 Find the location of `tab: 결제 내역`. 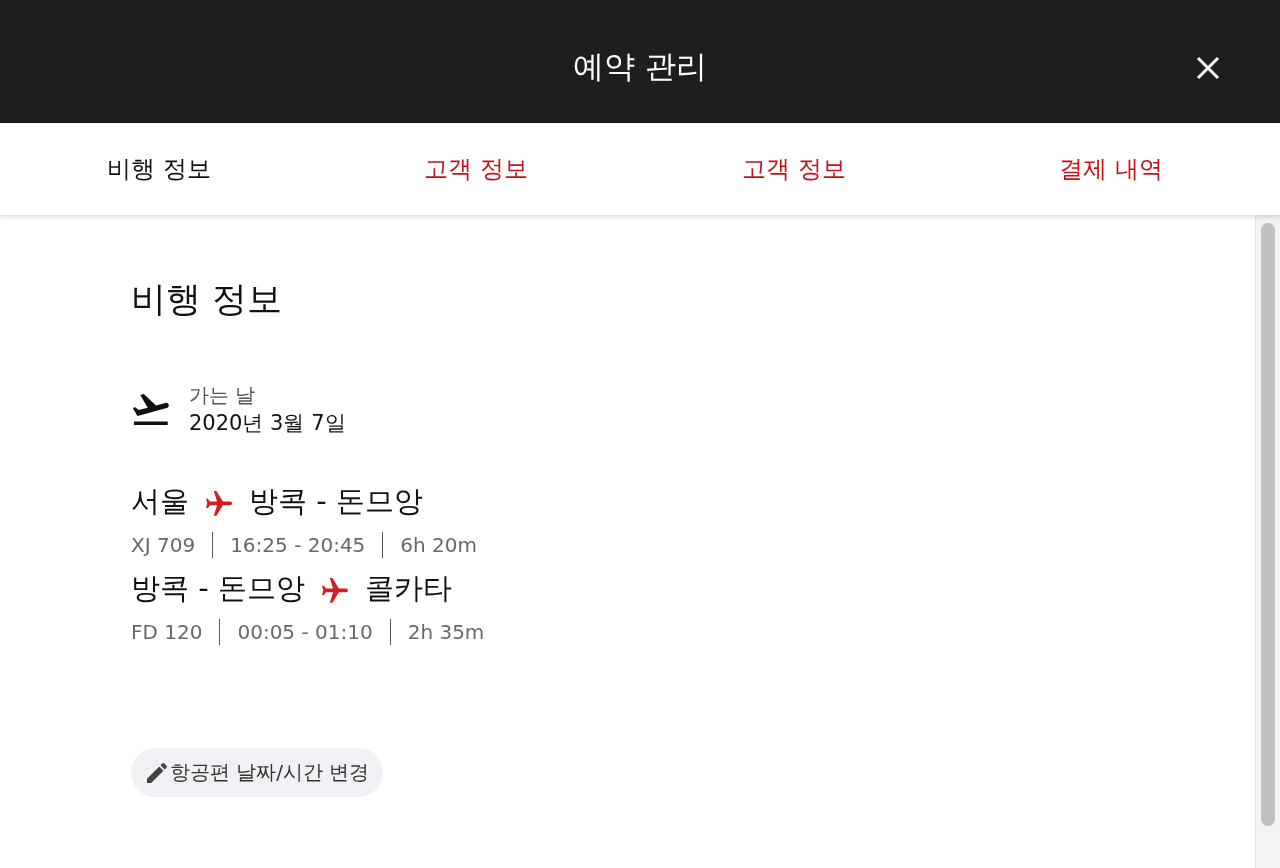

tab: 결제 내역 is located at coordinates (1111, 169).